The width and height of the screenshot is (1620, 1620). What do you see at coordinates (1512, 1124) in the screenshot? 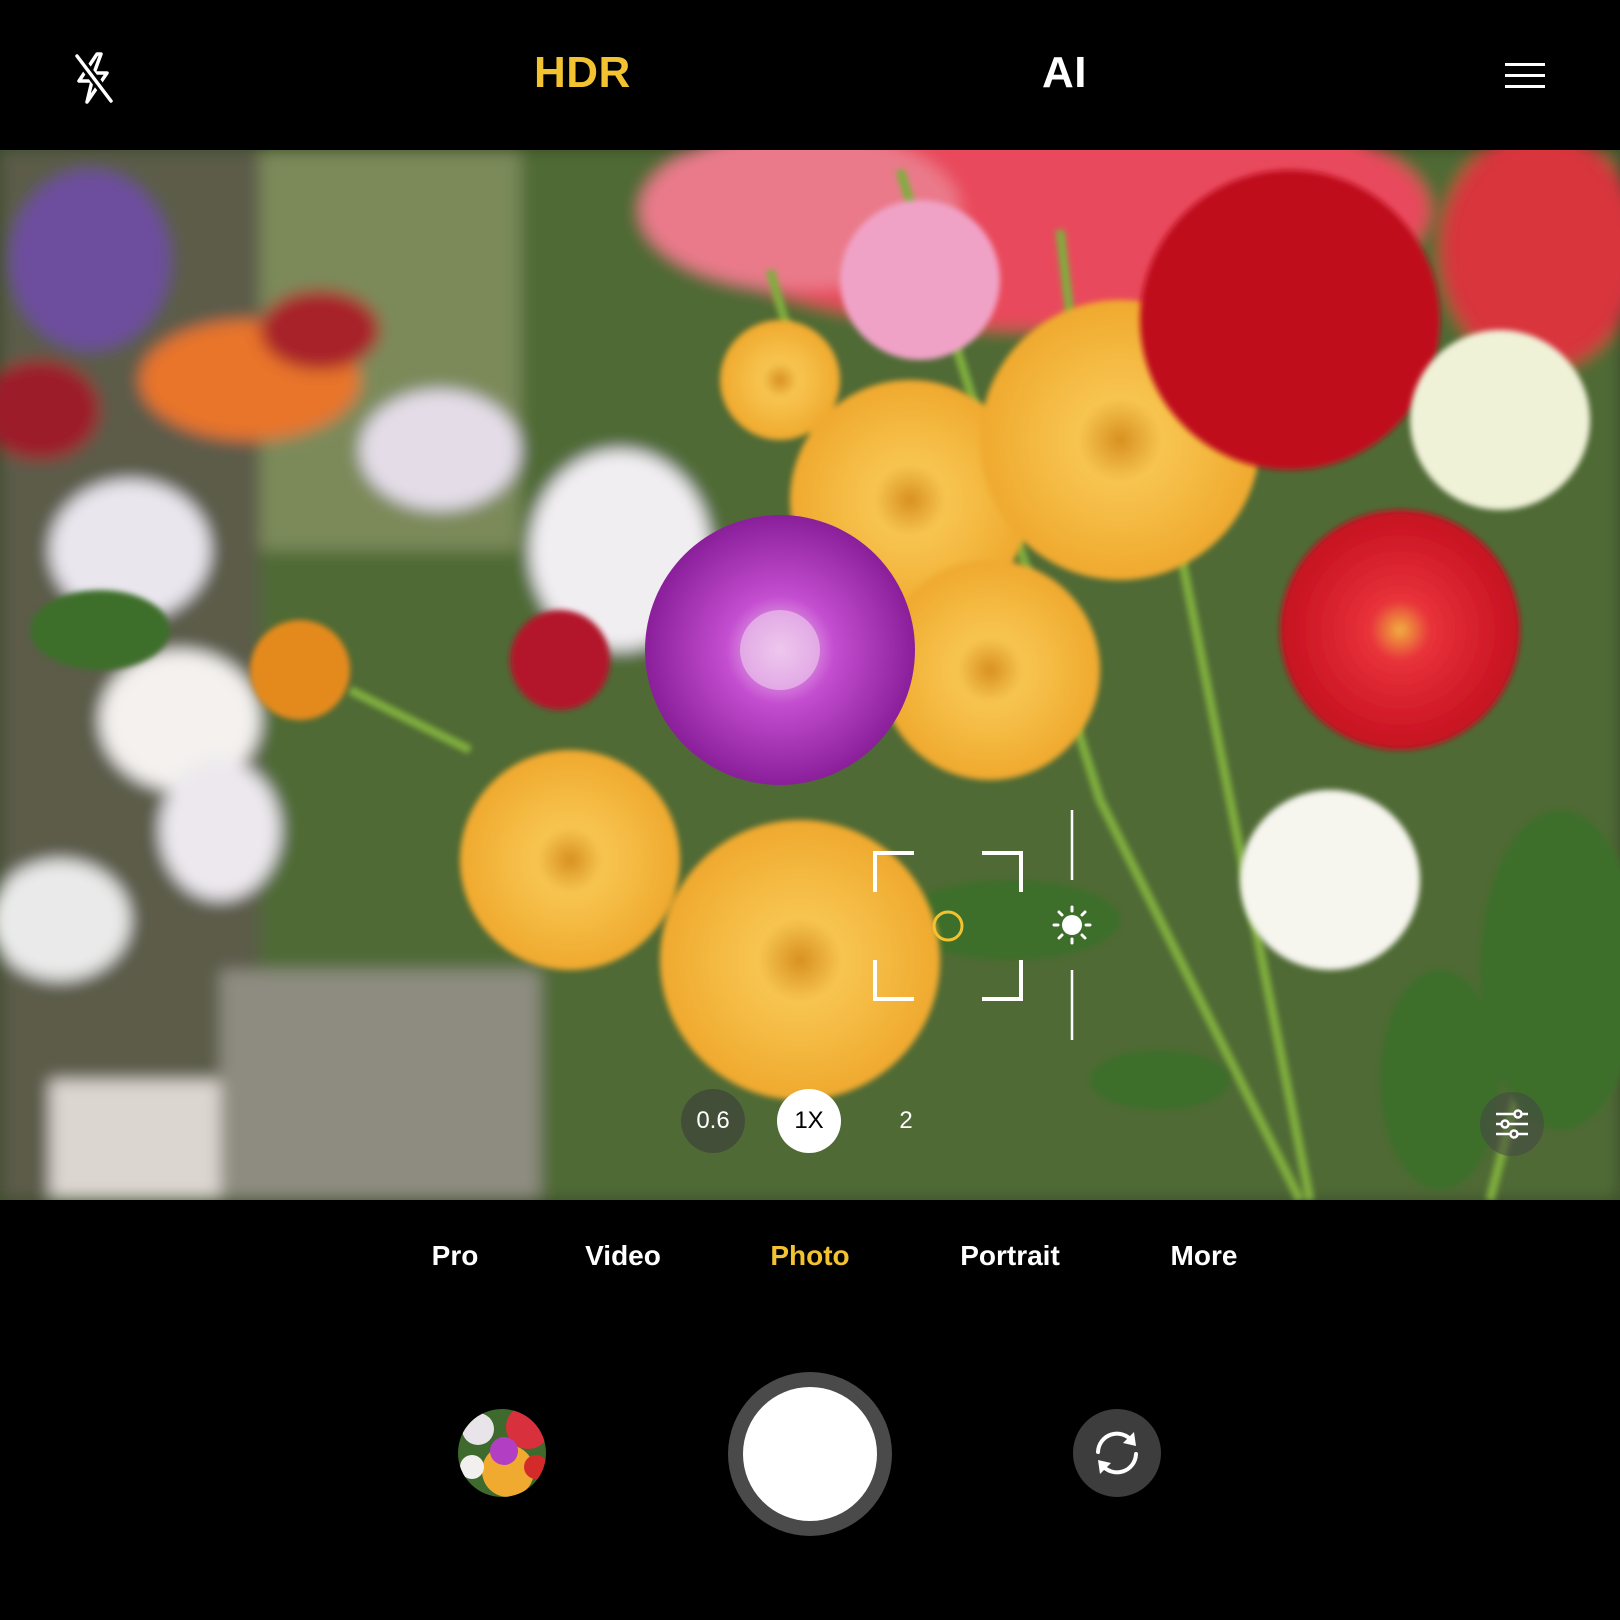
I see `sliders-icon` at bounding box center [1512, 1124].